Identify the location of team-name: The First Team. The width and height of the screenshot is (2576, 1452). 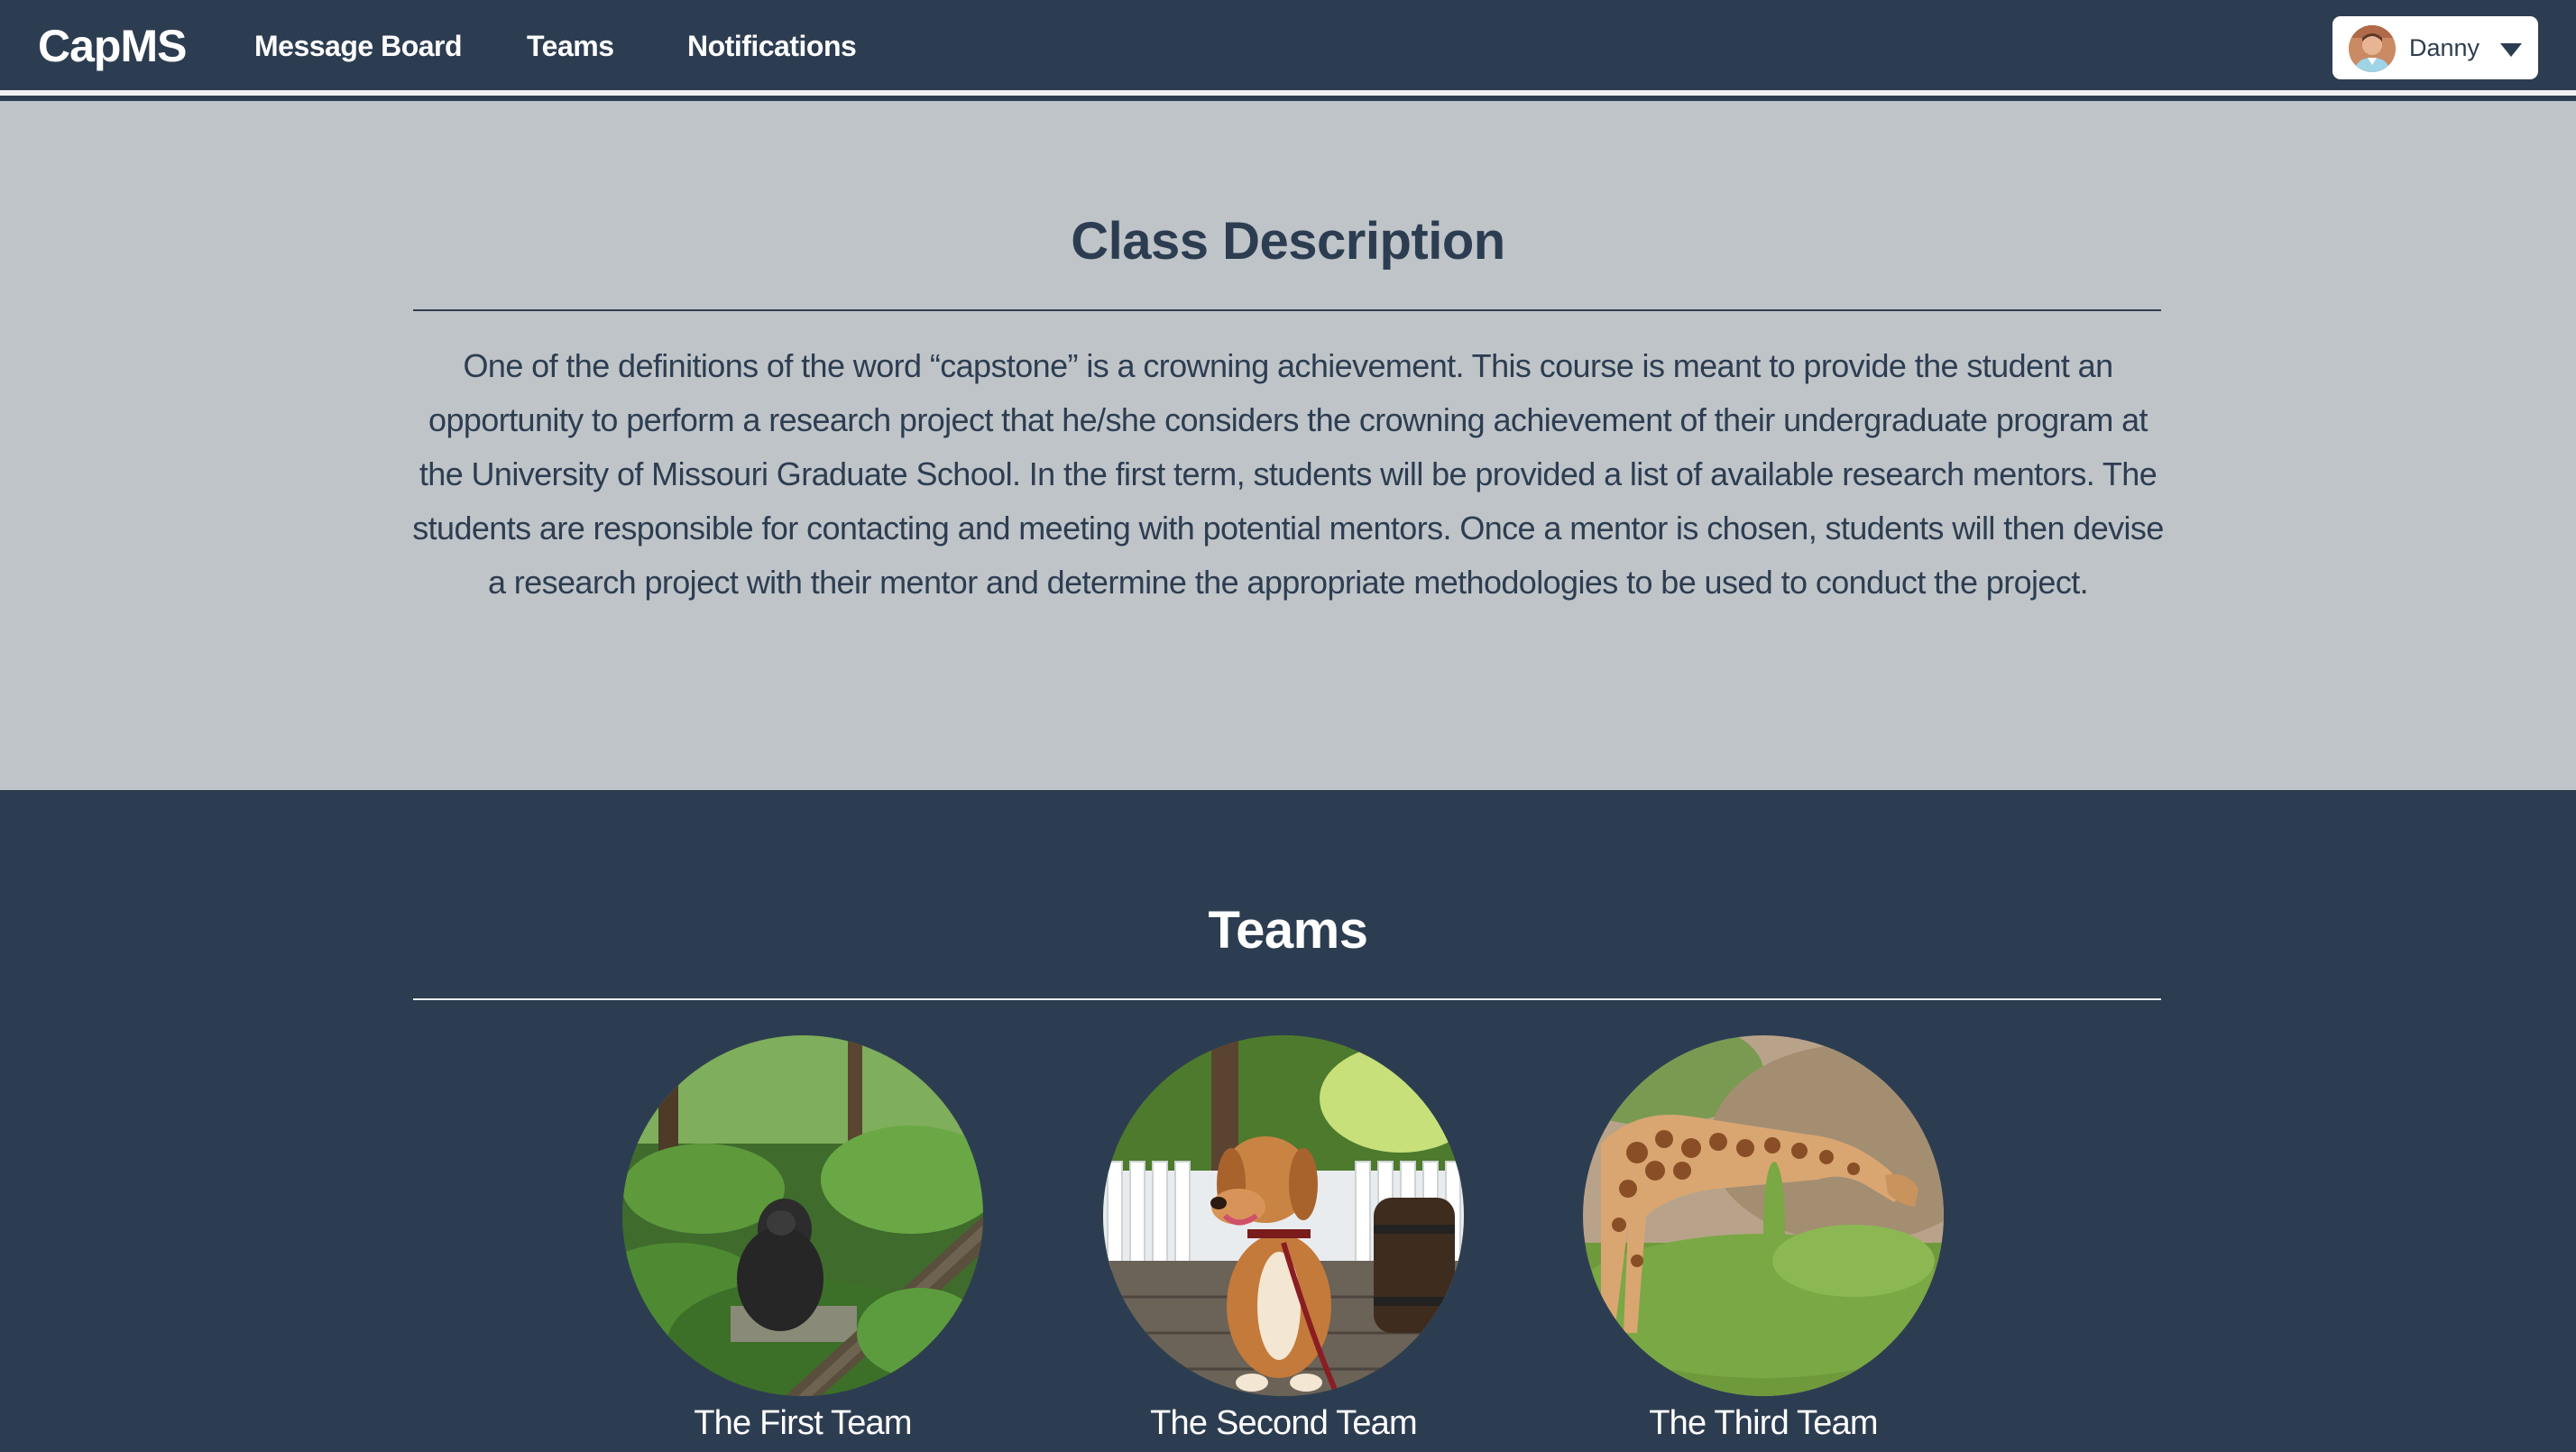
(802, 1423).